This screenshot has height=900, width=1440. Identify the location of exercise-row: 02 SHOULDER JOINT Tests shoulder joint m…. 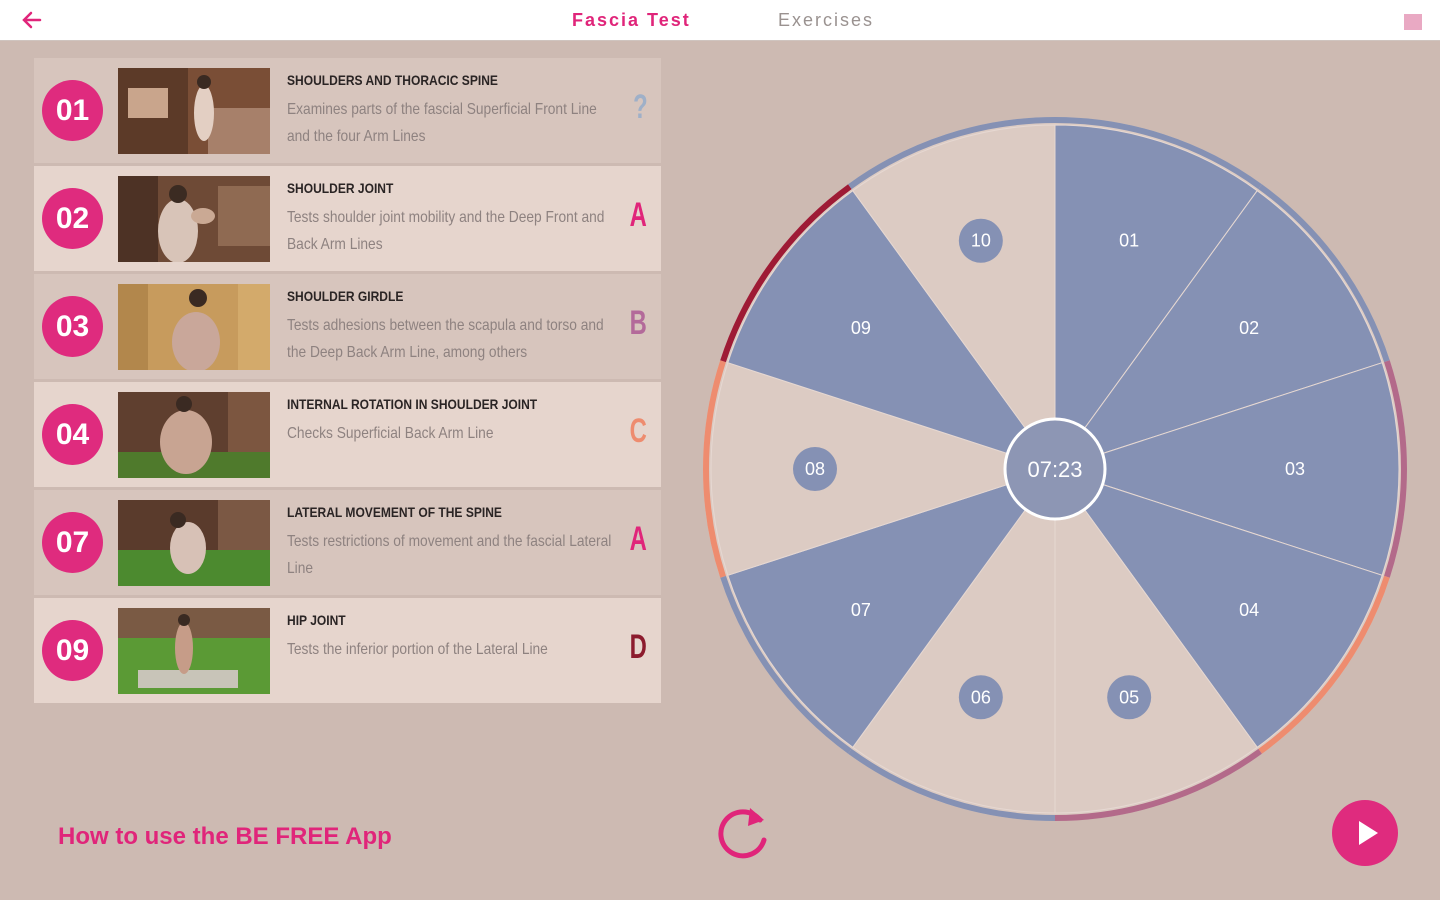
(347, 218).